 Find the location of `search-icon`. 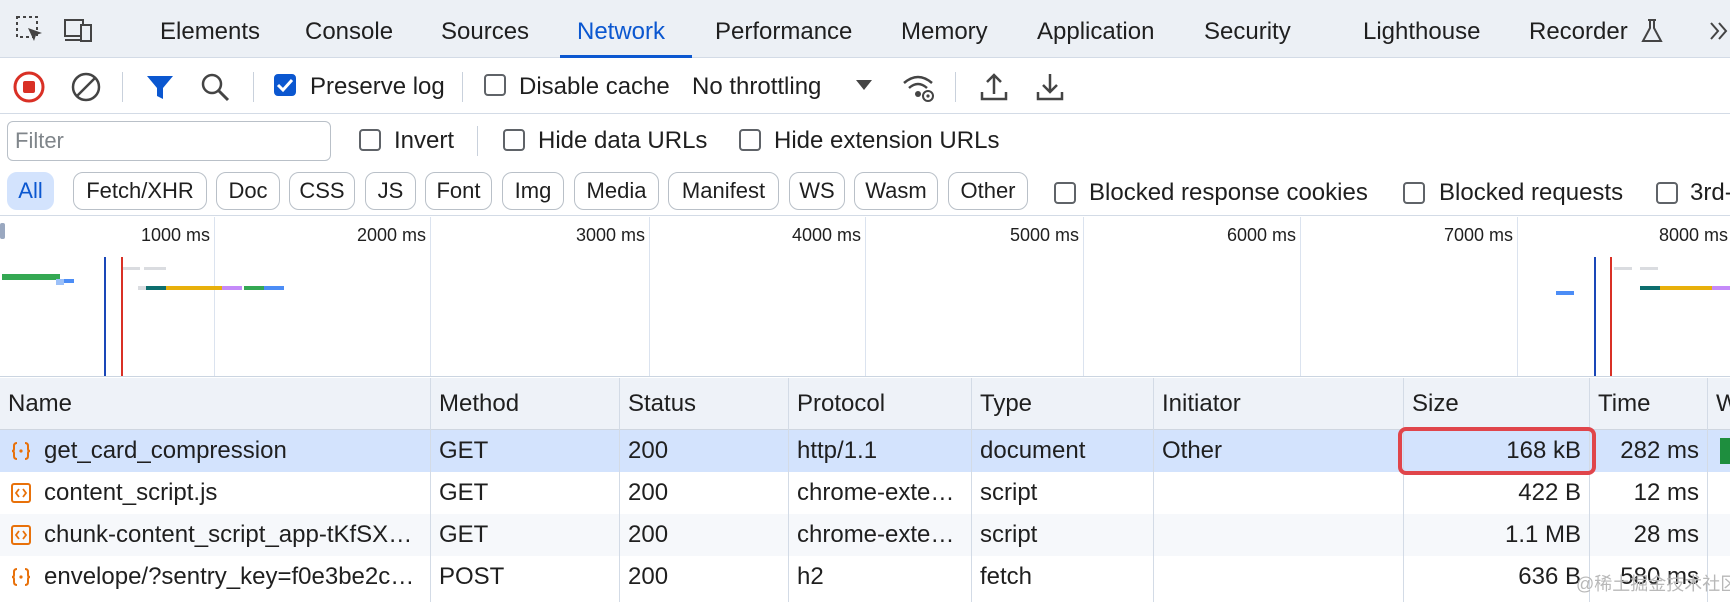

search-icon is located at coordinates (215, 87).